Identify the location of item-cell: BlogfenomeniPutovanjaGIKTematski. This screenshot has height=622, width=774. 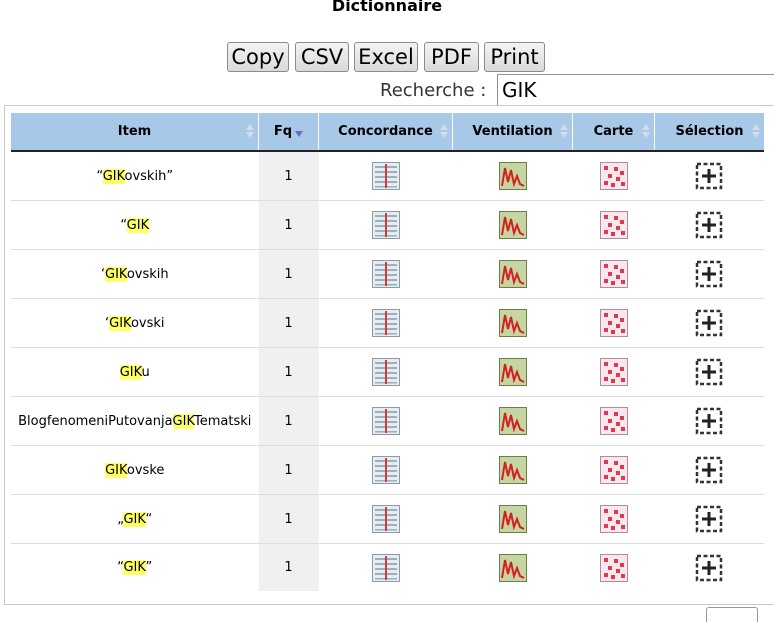
(135, 421).